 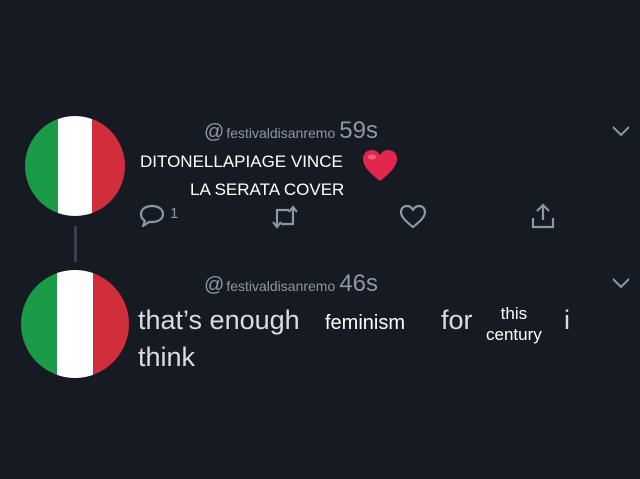 I want to click on tweet-text-line2: LA SERATA COVER, so click(x=267, y=189).